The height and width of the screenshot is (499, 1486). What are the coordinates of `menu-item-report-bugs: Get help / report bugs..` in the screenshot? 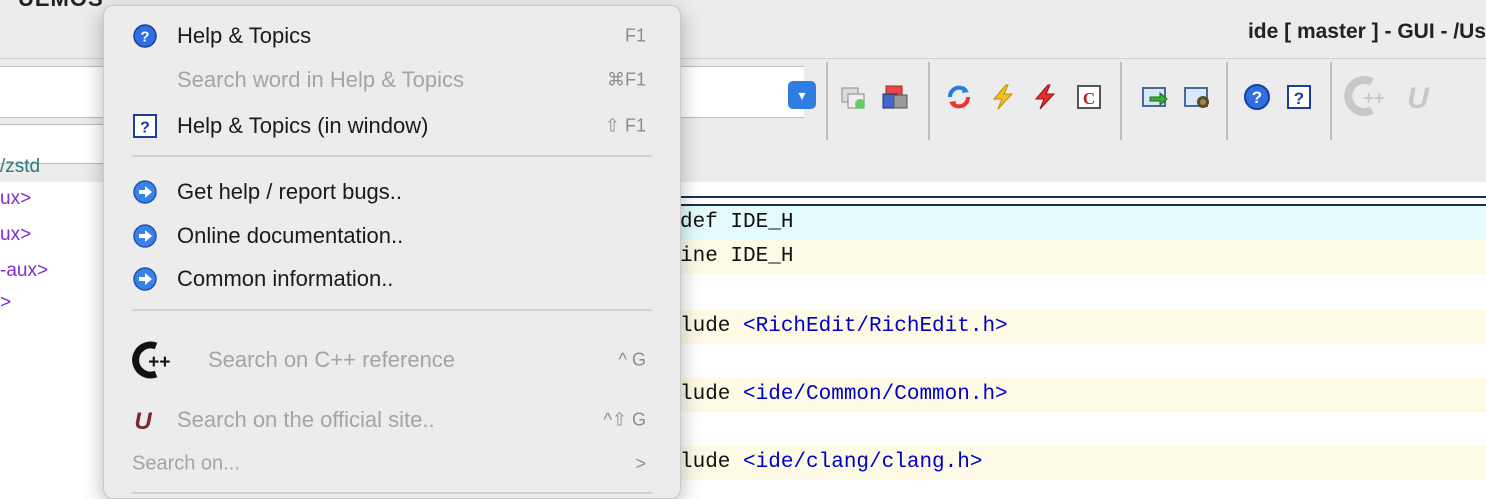 It's located at (392, 192).